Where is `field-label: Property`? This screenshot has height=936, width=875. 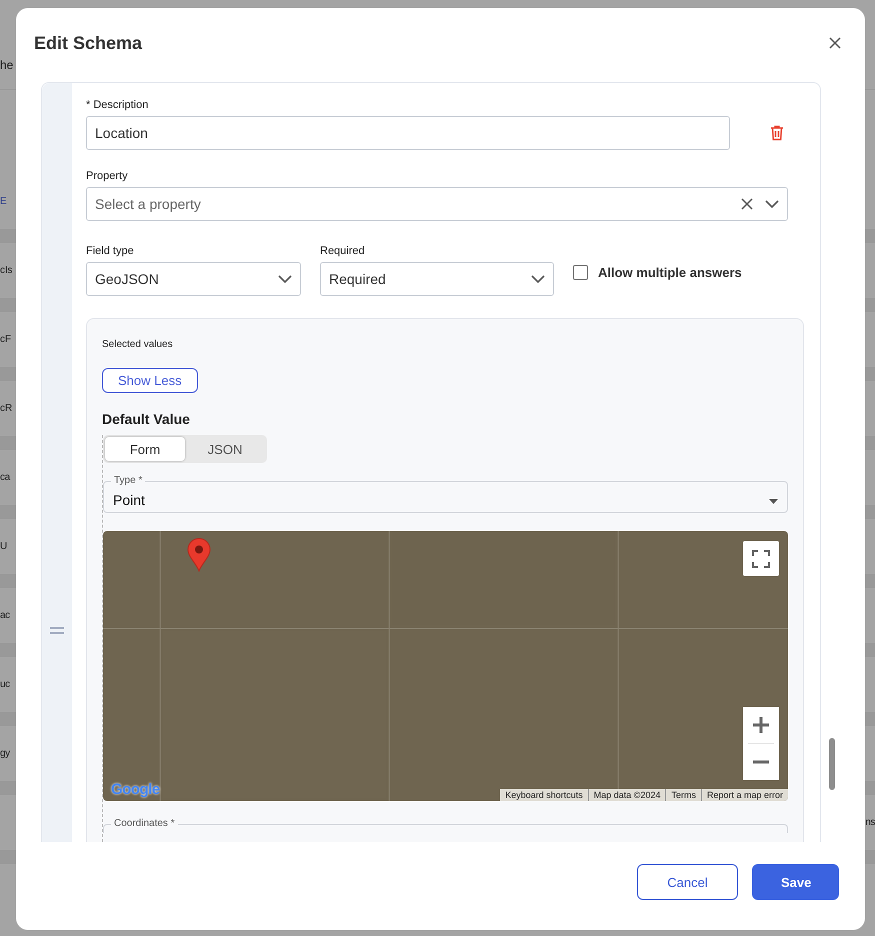
field-label: Property is located at coordinates (107, 176).